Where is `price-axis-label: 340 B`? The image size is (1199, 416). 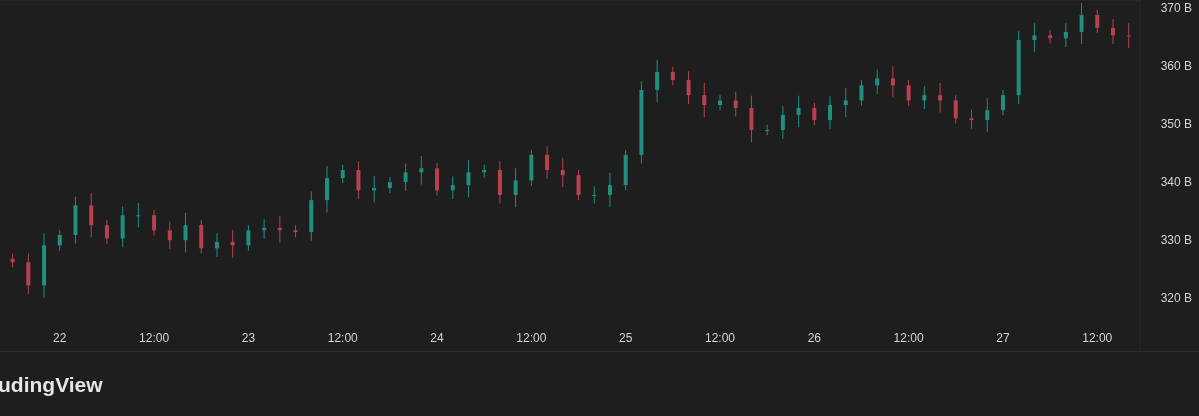
price-axis-label: 340 B is located at coordinates (1176, 182).